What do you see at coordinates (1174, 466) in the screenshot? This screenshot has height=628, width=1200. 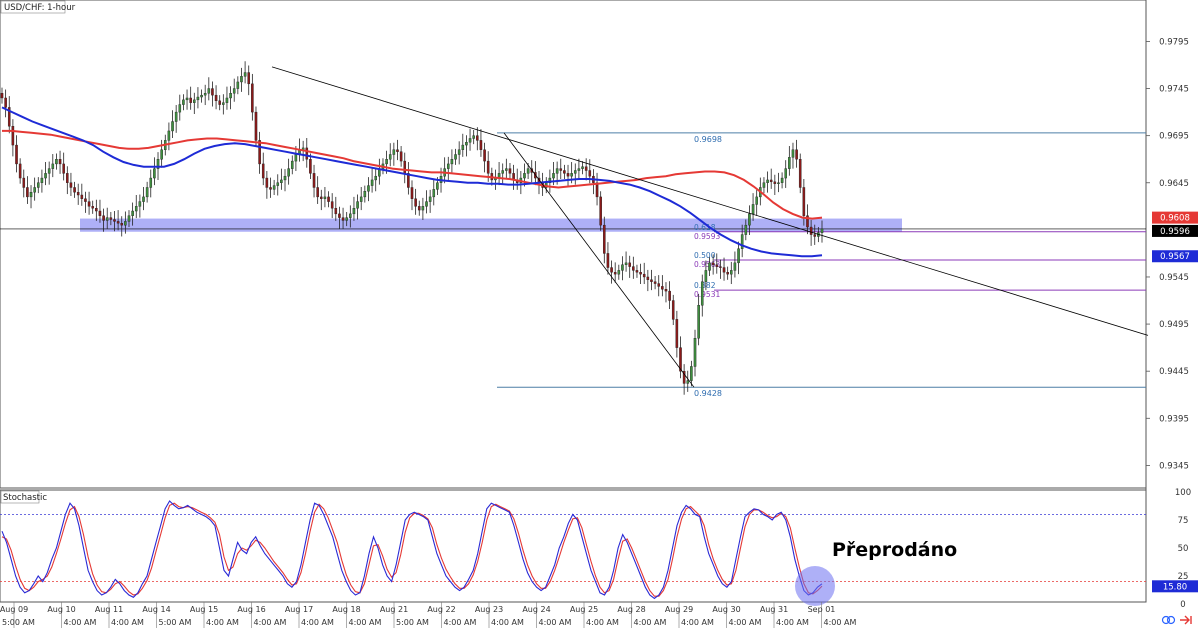 I see `price-tick-label: 0.9345` at bounding box center [1174, 466].